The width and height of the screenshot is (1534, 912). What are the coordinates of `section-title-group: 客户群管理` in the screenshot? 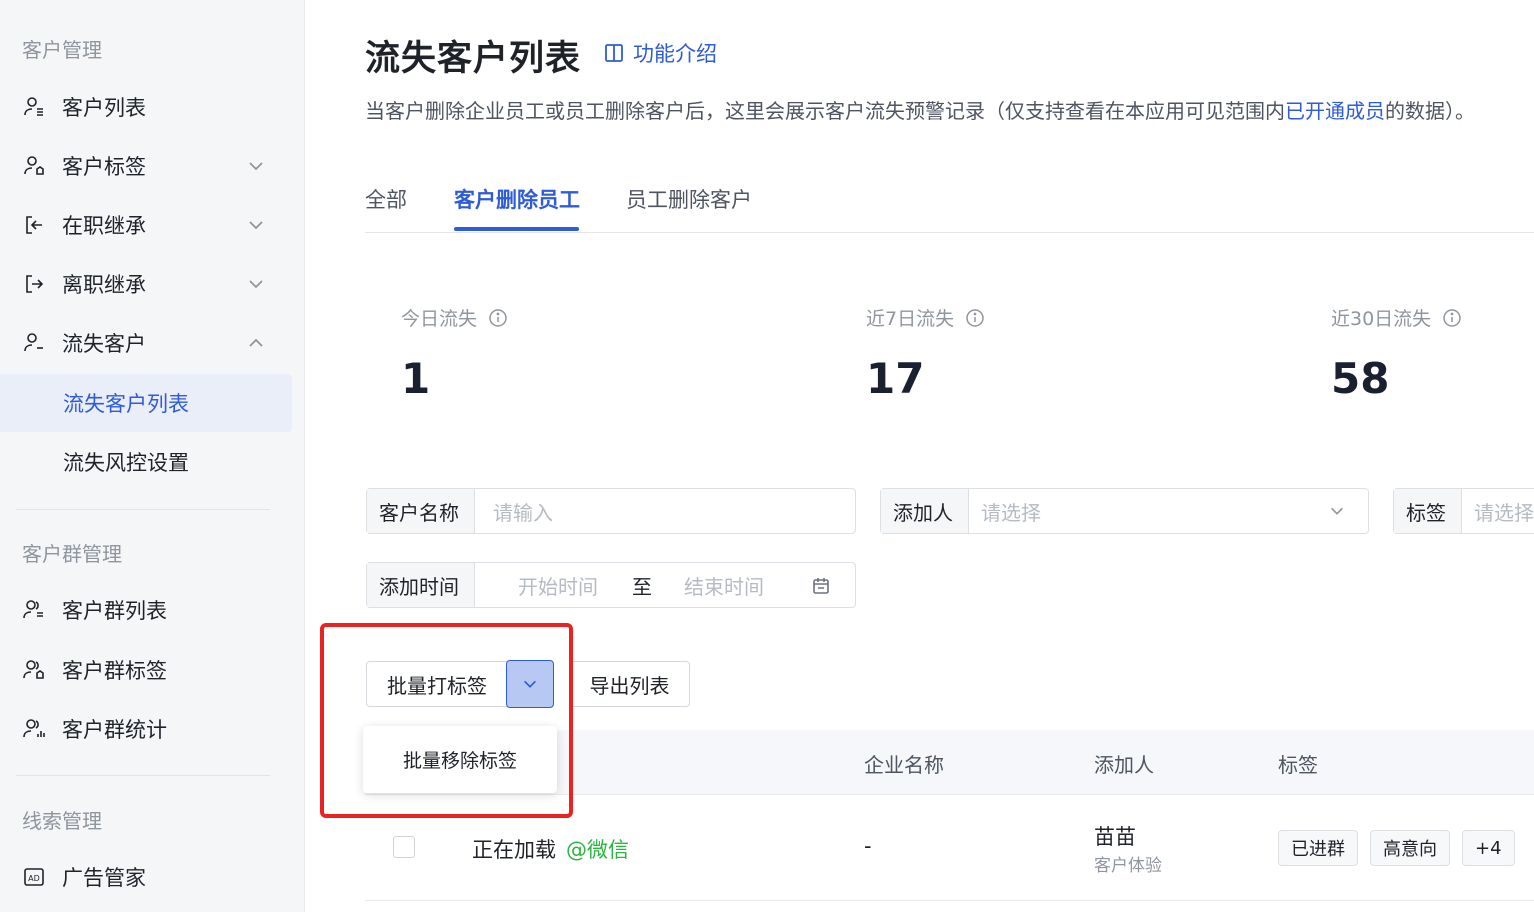 It's located at (72, 554).